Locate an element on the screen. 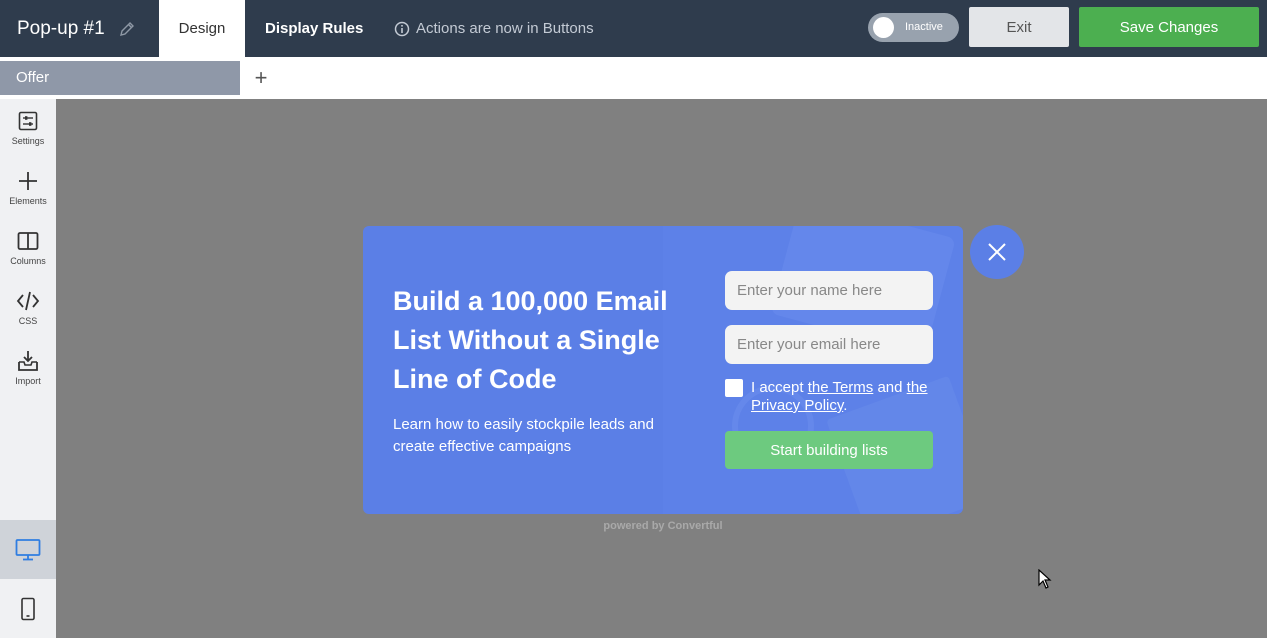  sidebar-item-label: Import is located at coordinates (28, 381).